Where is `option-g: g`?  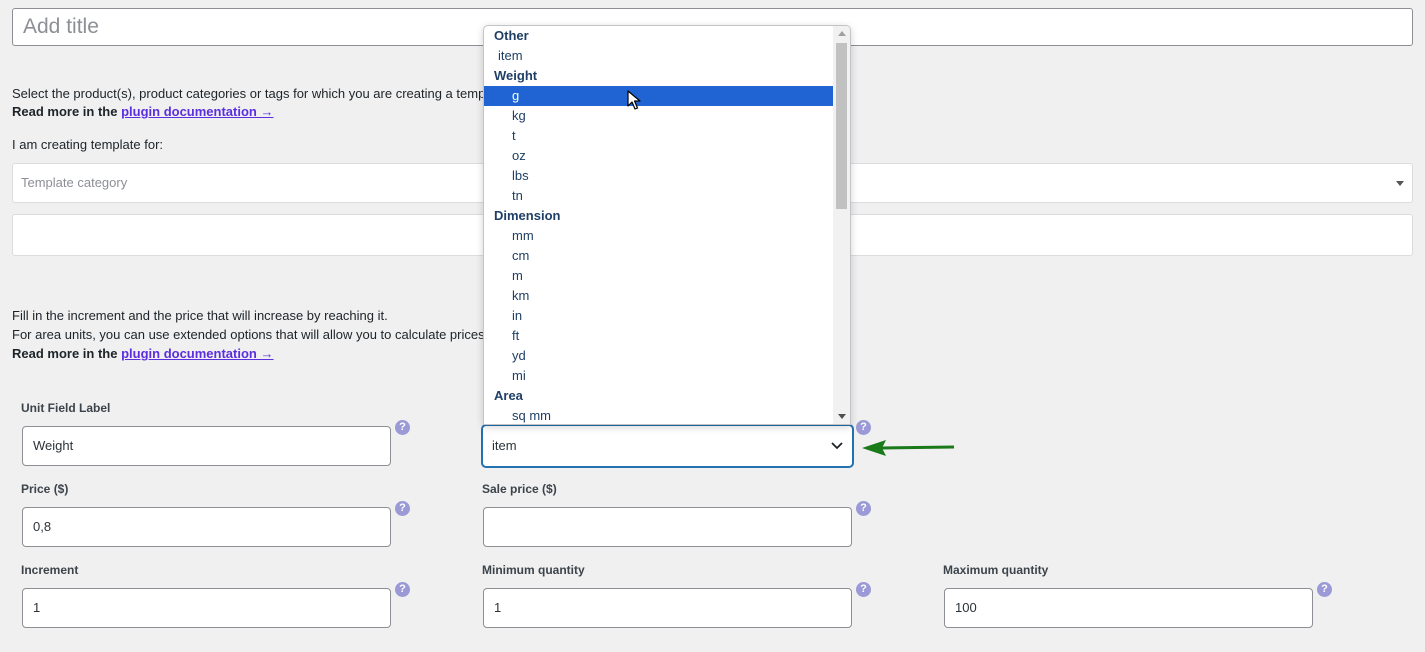 option-g: g is located at coordinates (659, 96).